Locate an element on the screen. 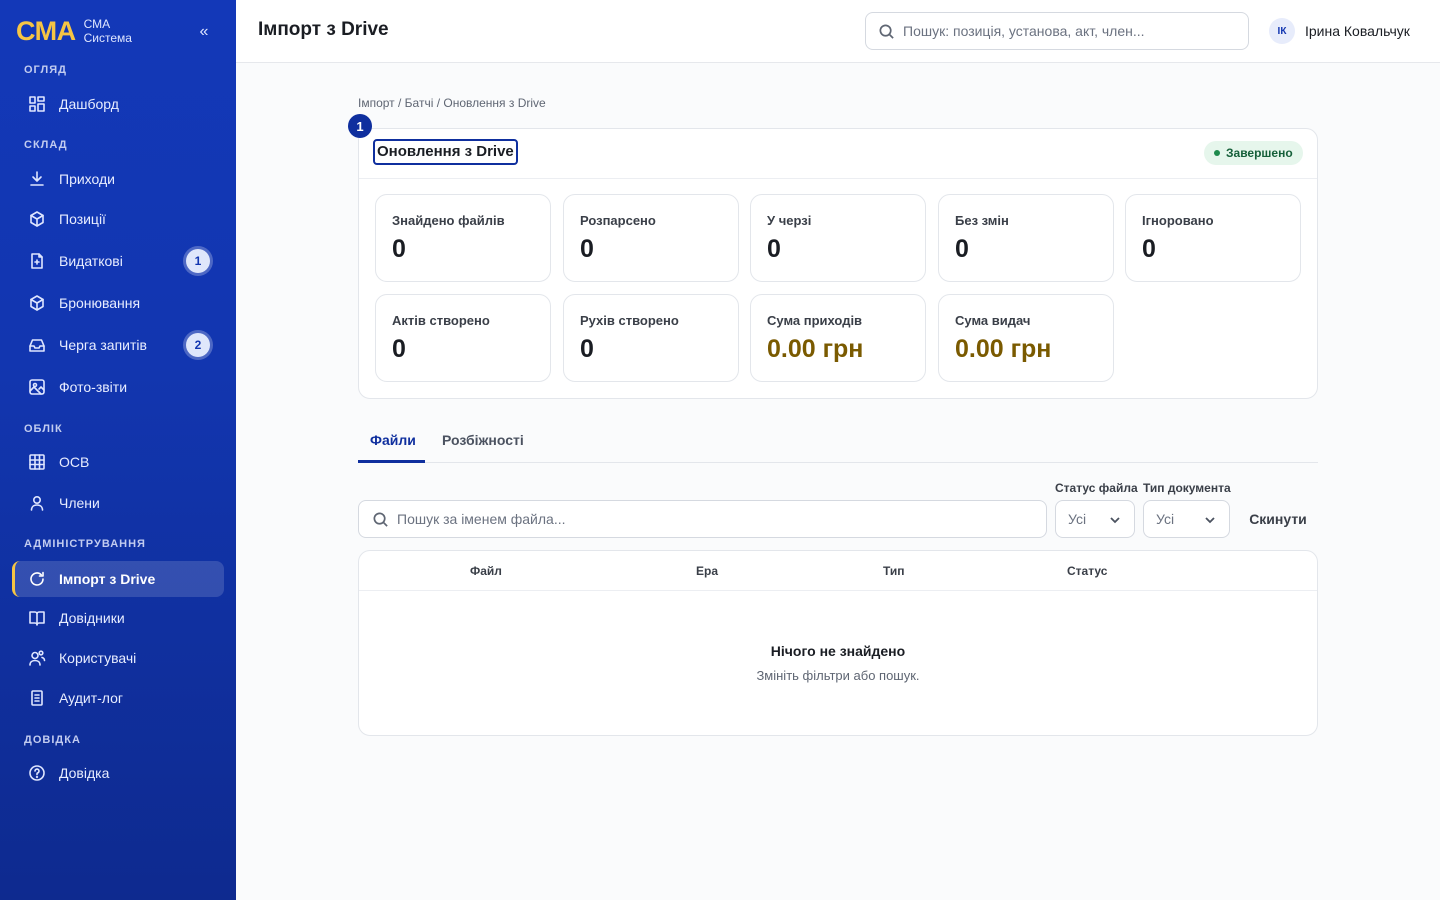 The image size is (1440, 900). section-title-warehouse: СКЛАД is located at coordinates (46, 145).